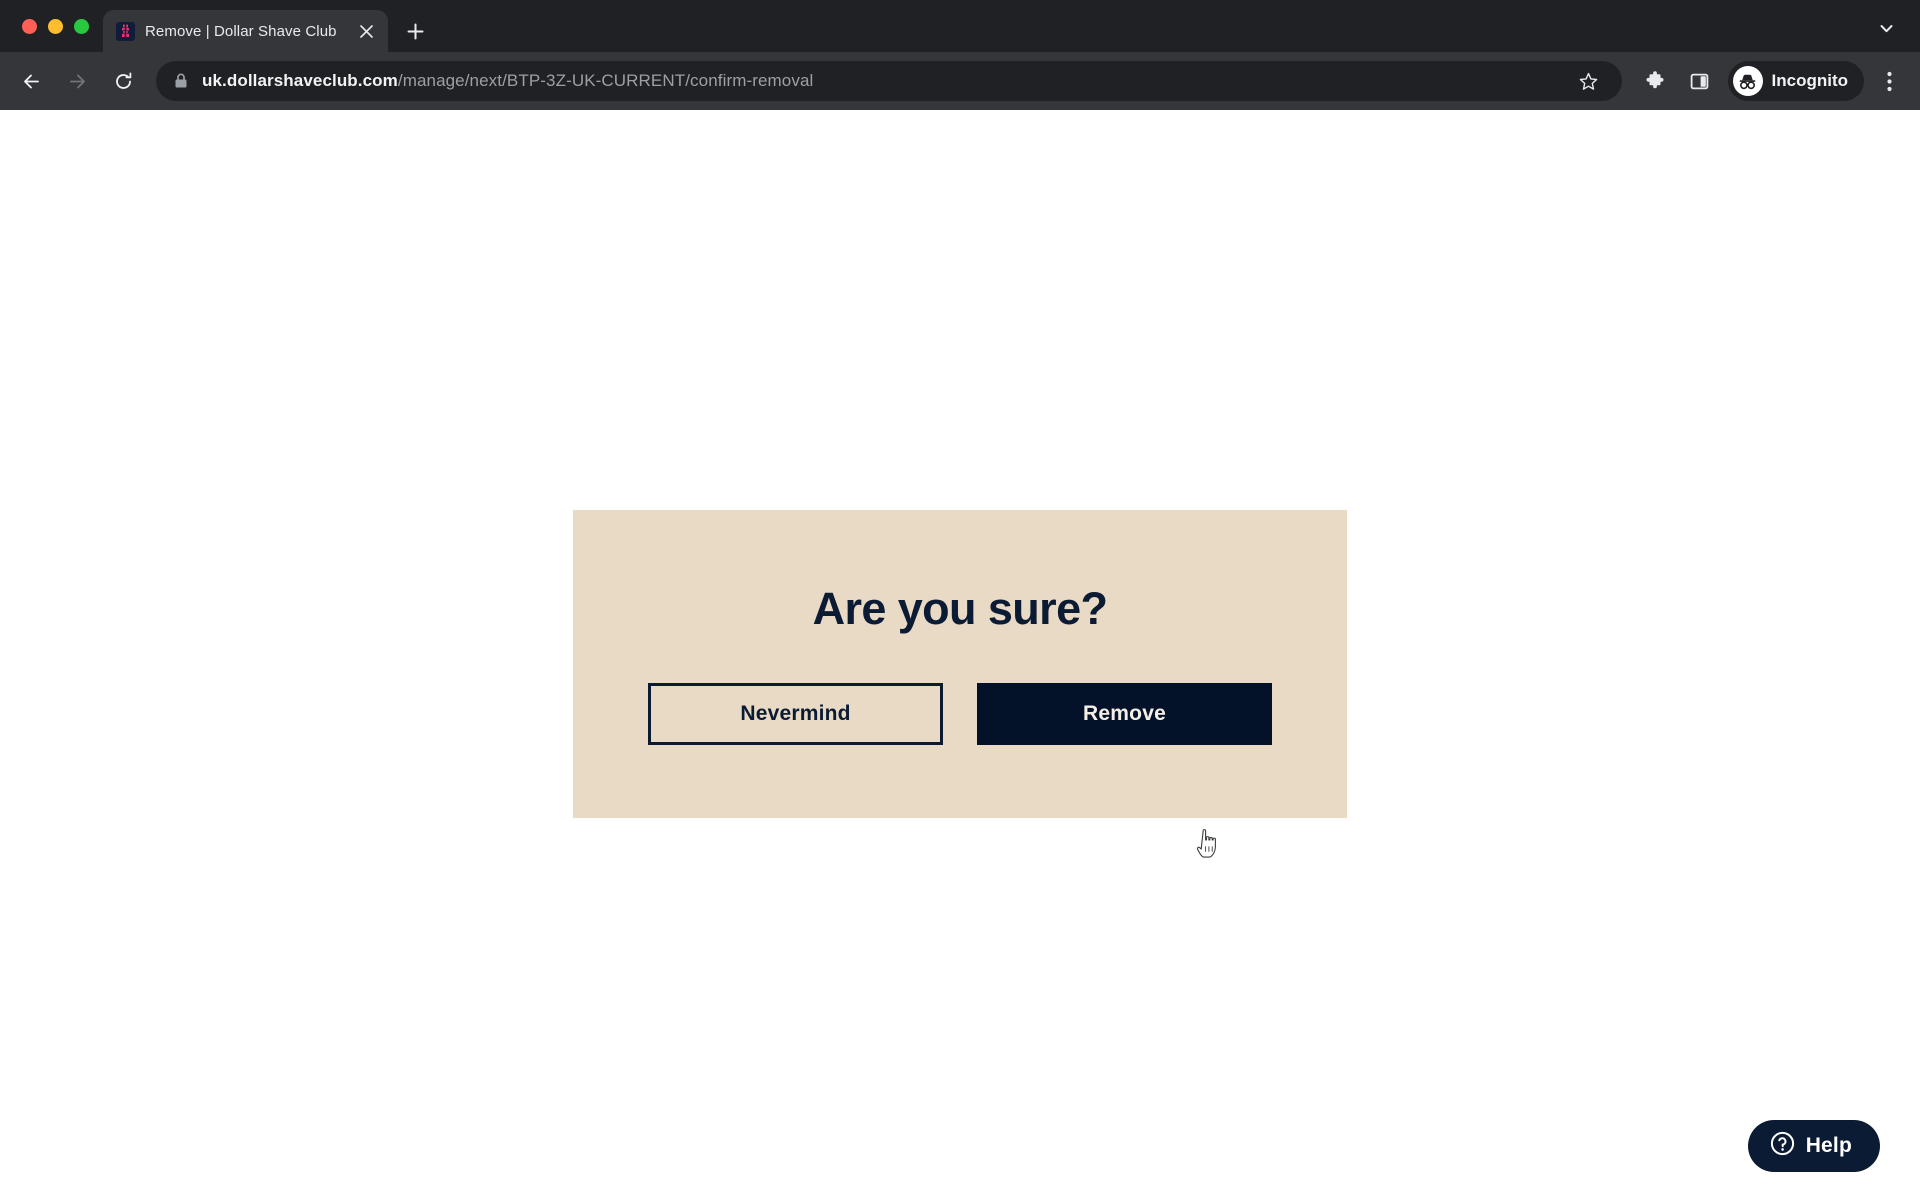 Image resolution: width=1920 pixels, height=1200 pixels. Describe the element at coordinates (415, 31) in the screenshot. I see `new-tab-button` at that location.